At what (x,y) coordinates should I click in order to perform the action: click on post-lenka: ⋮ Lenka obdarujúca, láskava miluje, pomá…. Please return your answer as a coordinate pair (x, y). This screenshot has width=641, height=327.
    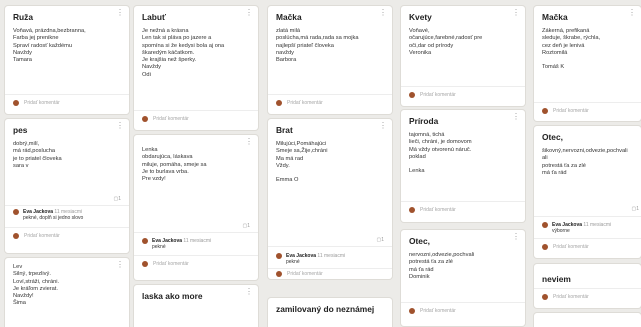
    Looking at the image, I should click on (196, 207).